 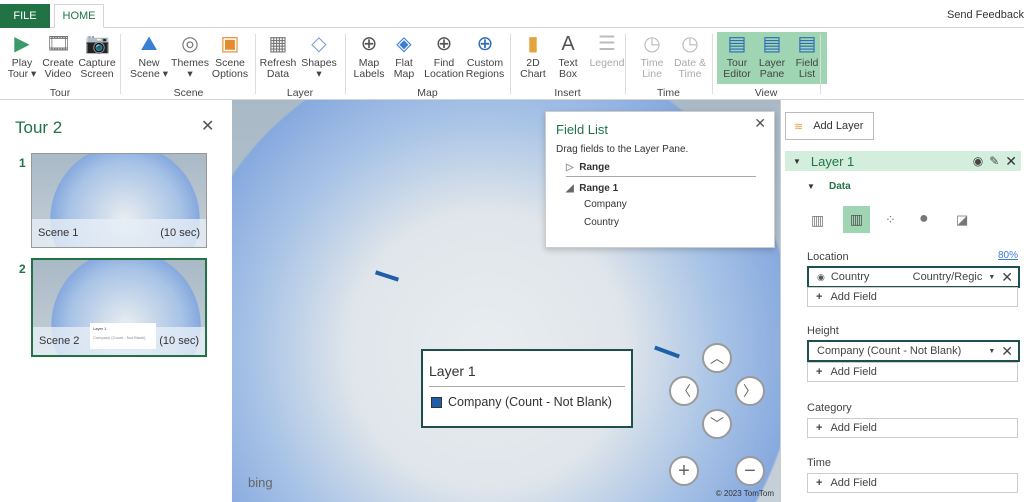 What do you see at coordinates (319, 58) in the screenshot?
I see `shapes-button: ◇ Shapes ▾` at bounding box center [319, 58].